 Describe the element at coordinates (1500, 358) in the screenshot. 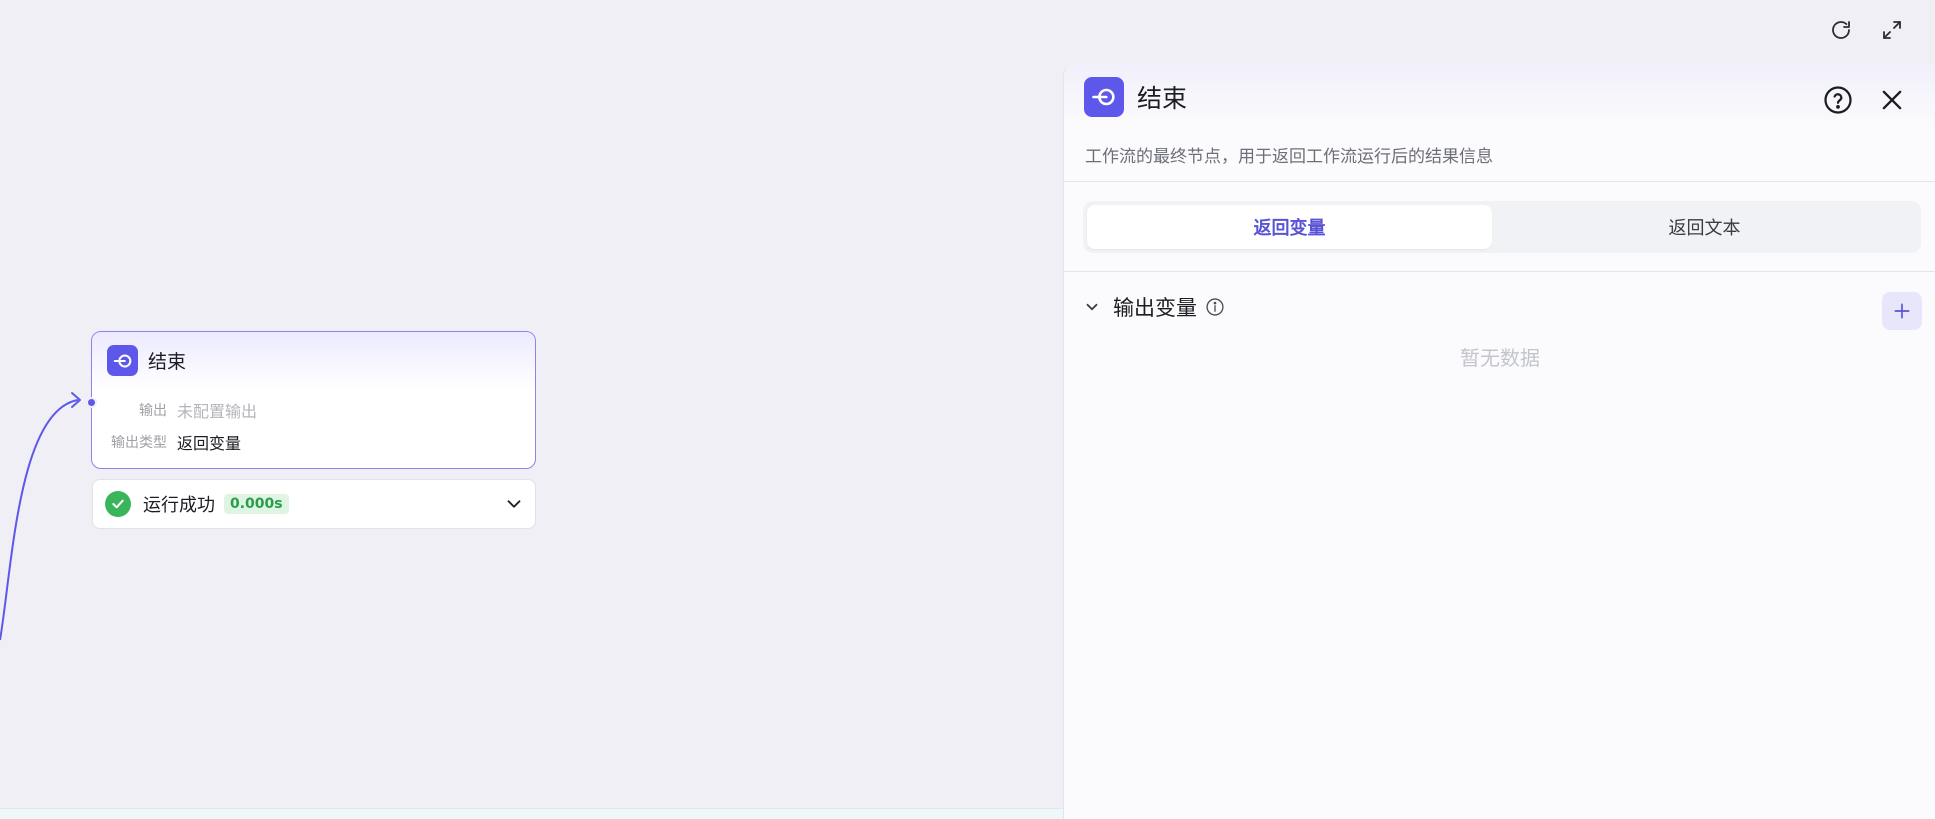

I see `empty-state-text: 暂无数据` at that location.